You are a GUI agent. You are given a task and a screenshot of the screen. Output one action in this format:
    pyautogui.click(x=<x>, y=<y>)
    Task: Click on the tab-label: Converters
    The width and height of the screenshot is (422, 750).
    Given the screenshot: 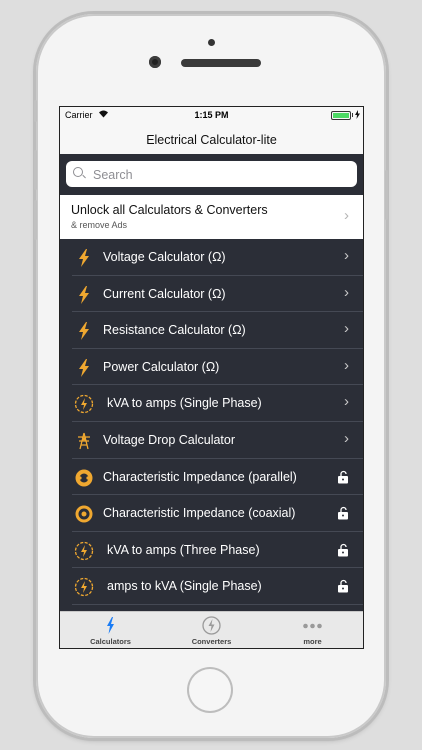 What is the action you would take?
    pyautogui.click(x=211, y=641)
    